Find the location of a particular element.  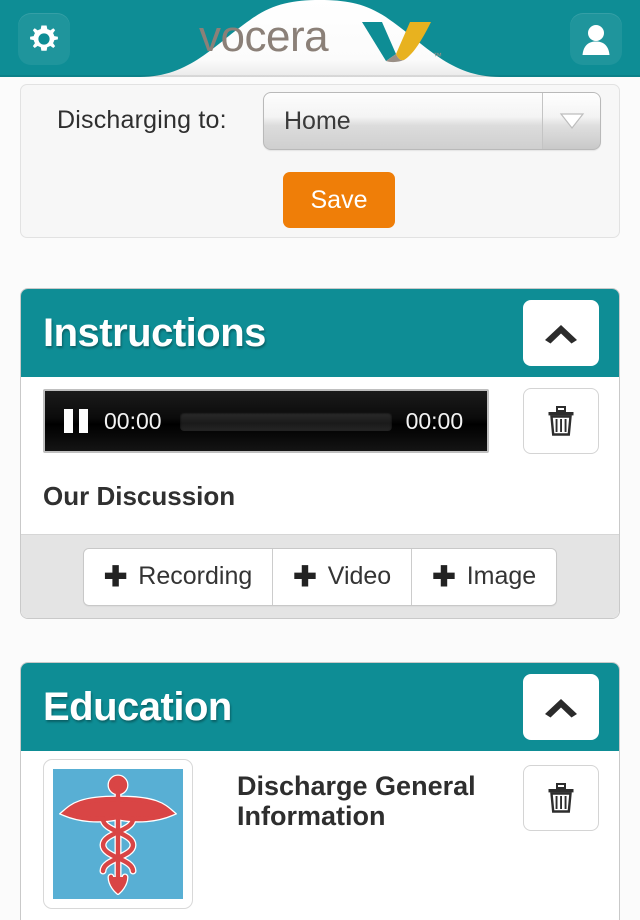

app-header: vocera ™ is located at coordinates (320, 38).